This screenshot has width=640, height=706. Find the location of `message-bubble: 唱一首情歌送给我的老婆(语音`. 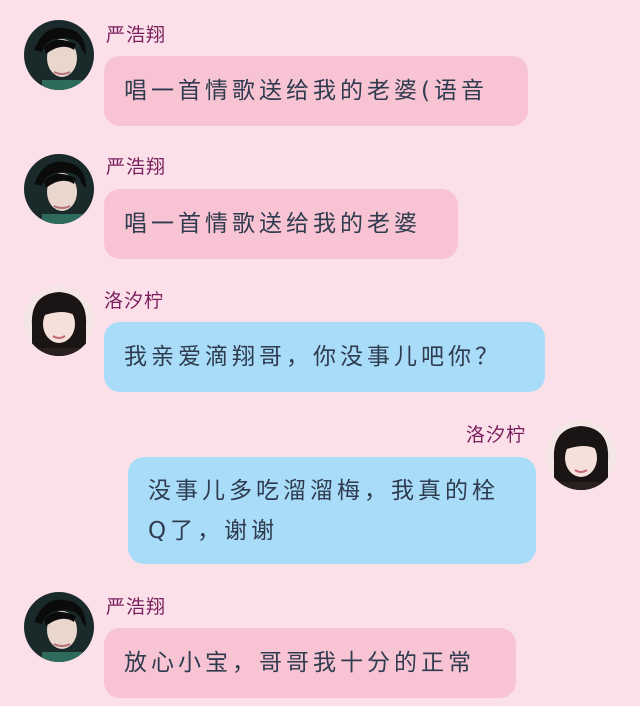

message-bubble: 唱一首情歌送给我的老婆(语音 is located at coordinates (316, 91).